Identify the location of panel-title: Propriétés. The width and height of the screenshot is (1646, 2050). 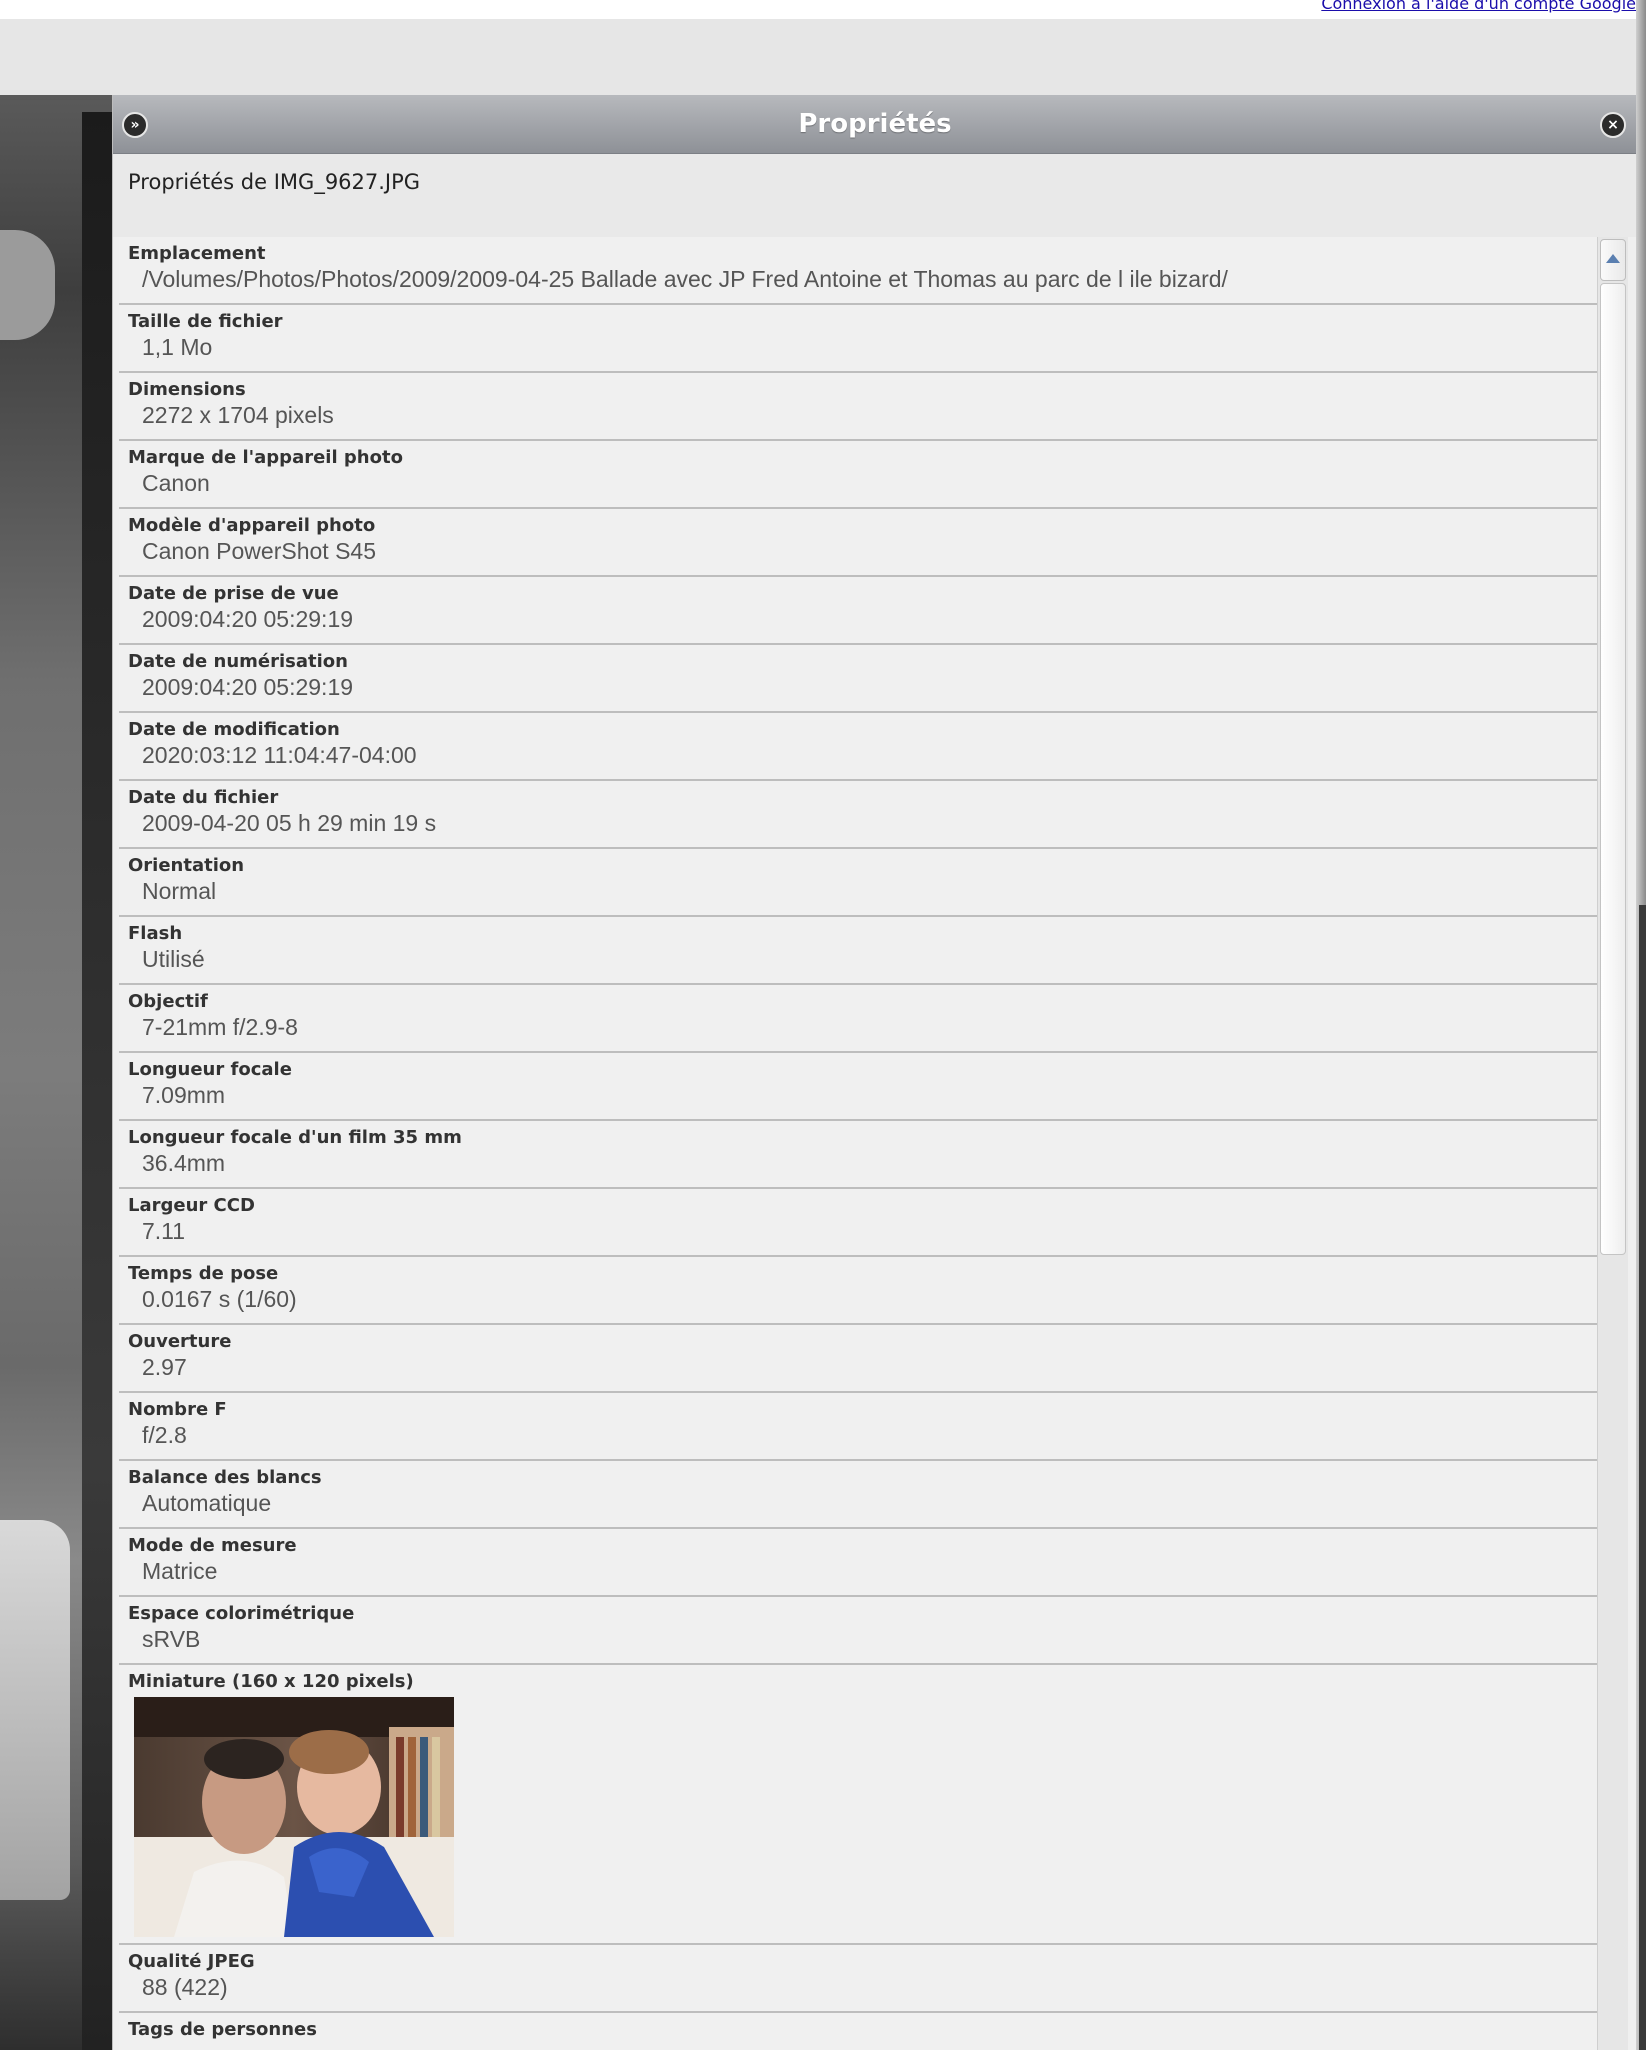
(875, 124).